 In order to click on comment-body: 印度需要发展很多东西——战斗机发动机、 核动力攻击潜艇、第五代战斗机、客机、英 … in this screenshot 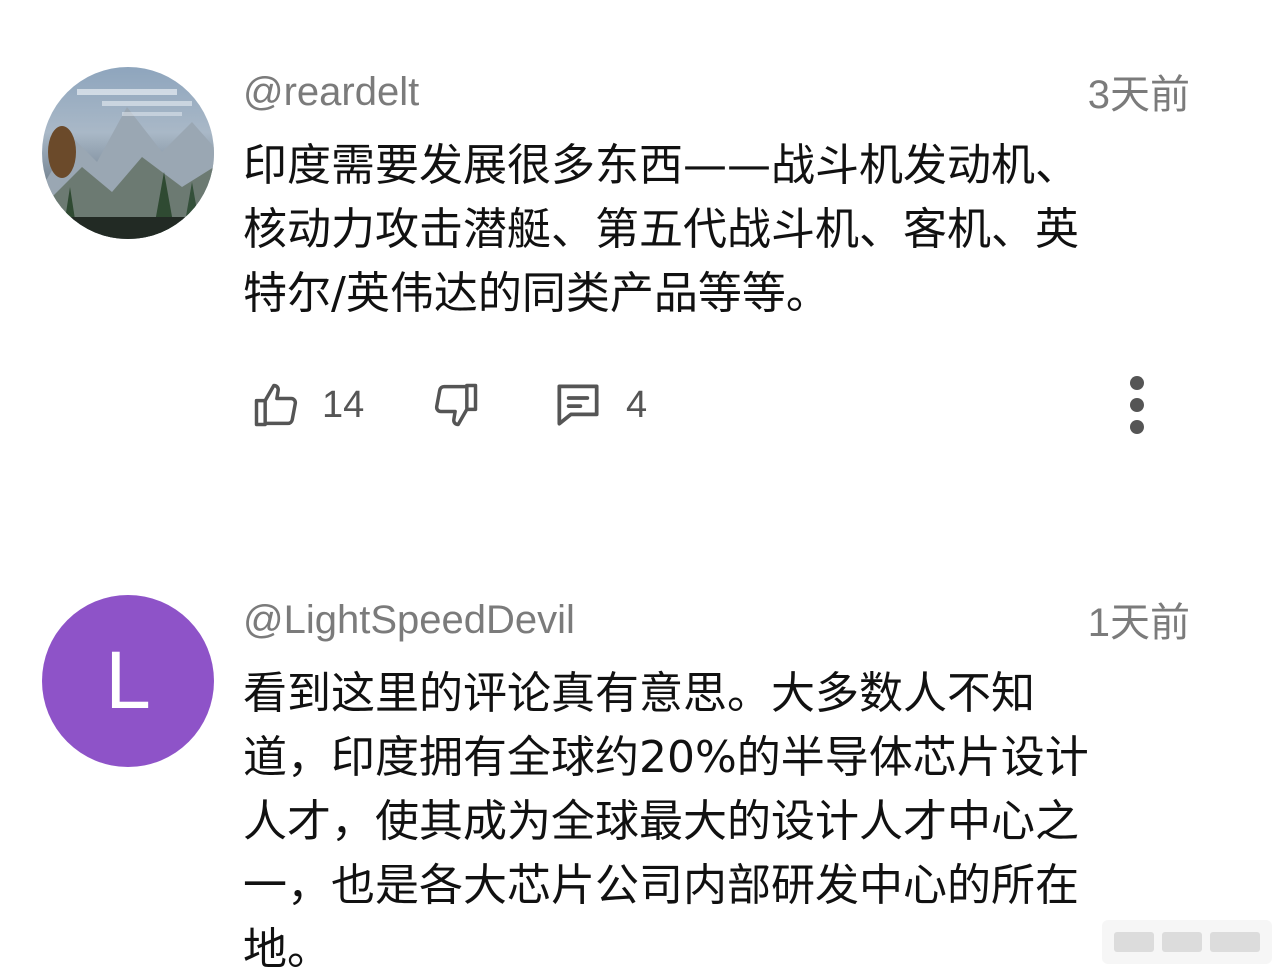, I will do `click(720, 230)`.